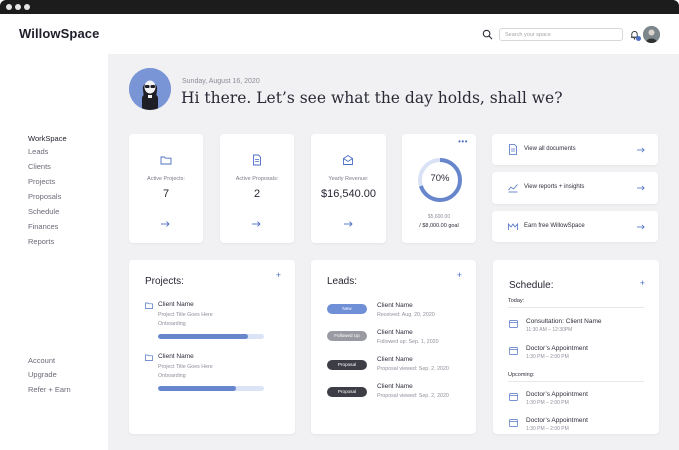  I want to click on stat-label: Active Projects:, so click(166, 179).